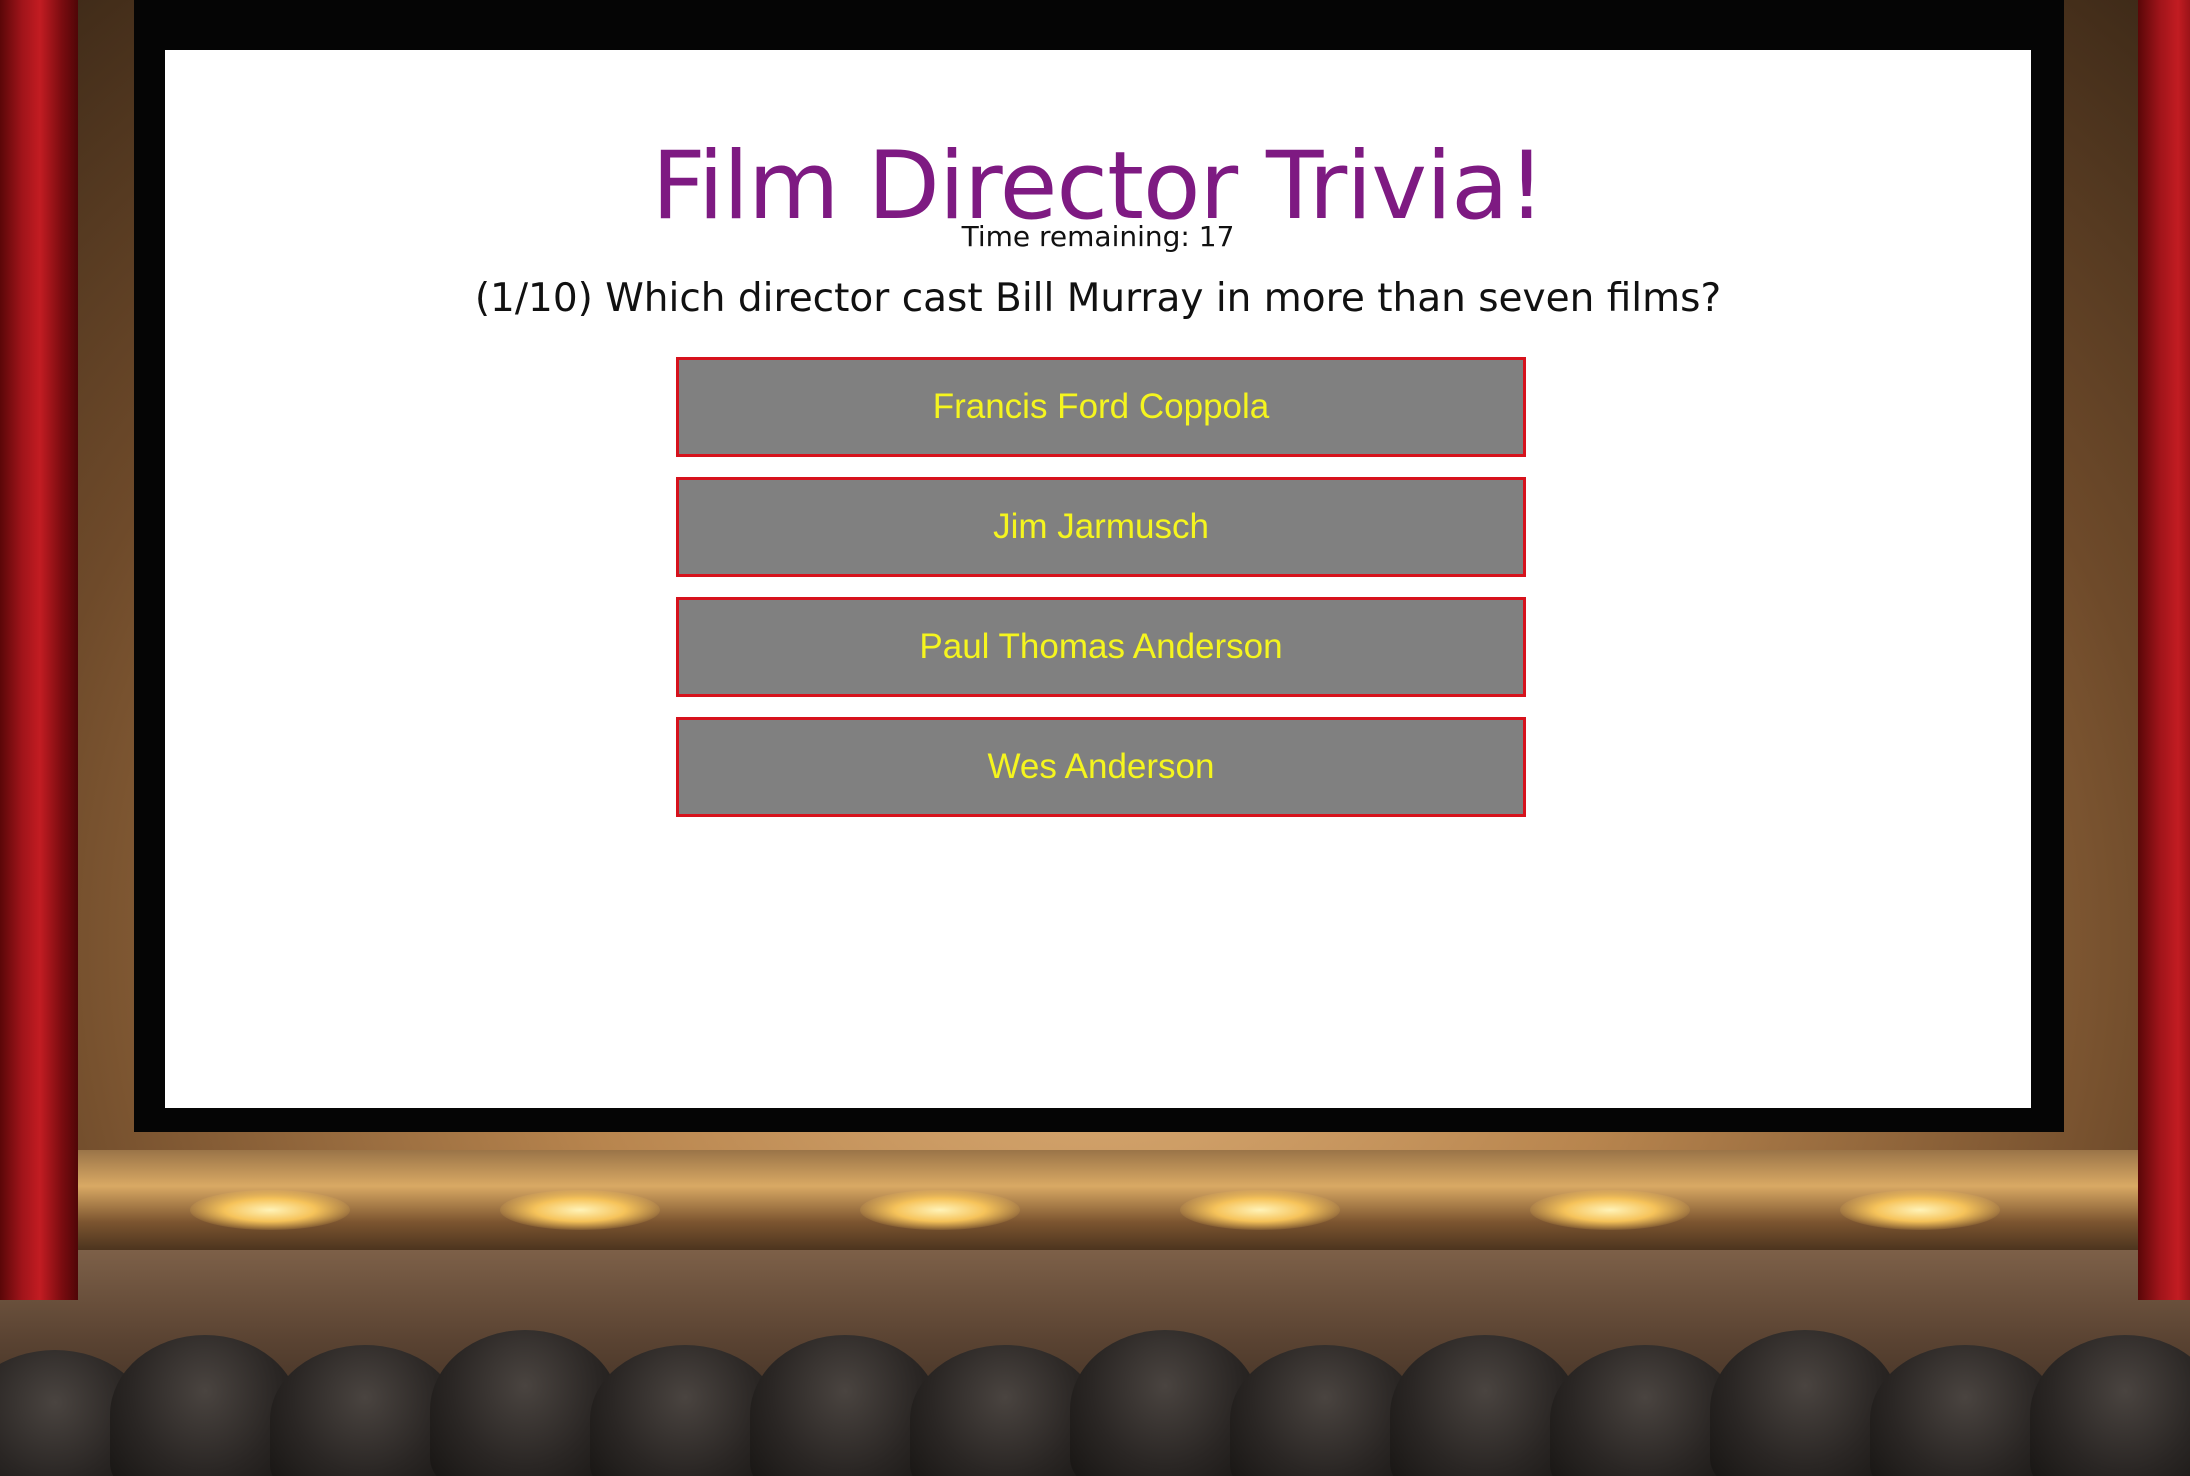 The height and width of the screenshot is (1476, 2190). What do you see at coordinates (2110, 1405) in the screenshot?
I see `theater-seat` at bounding box center [2110, 1405].